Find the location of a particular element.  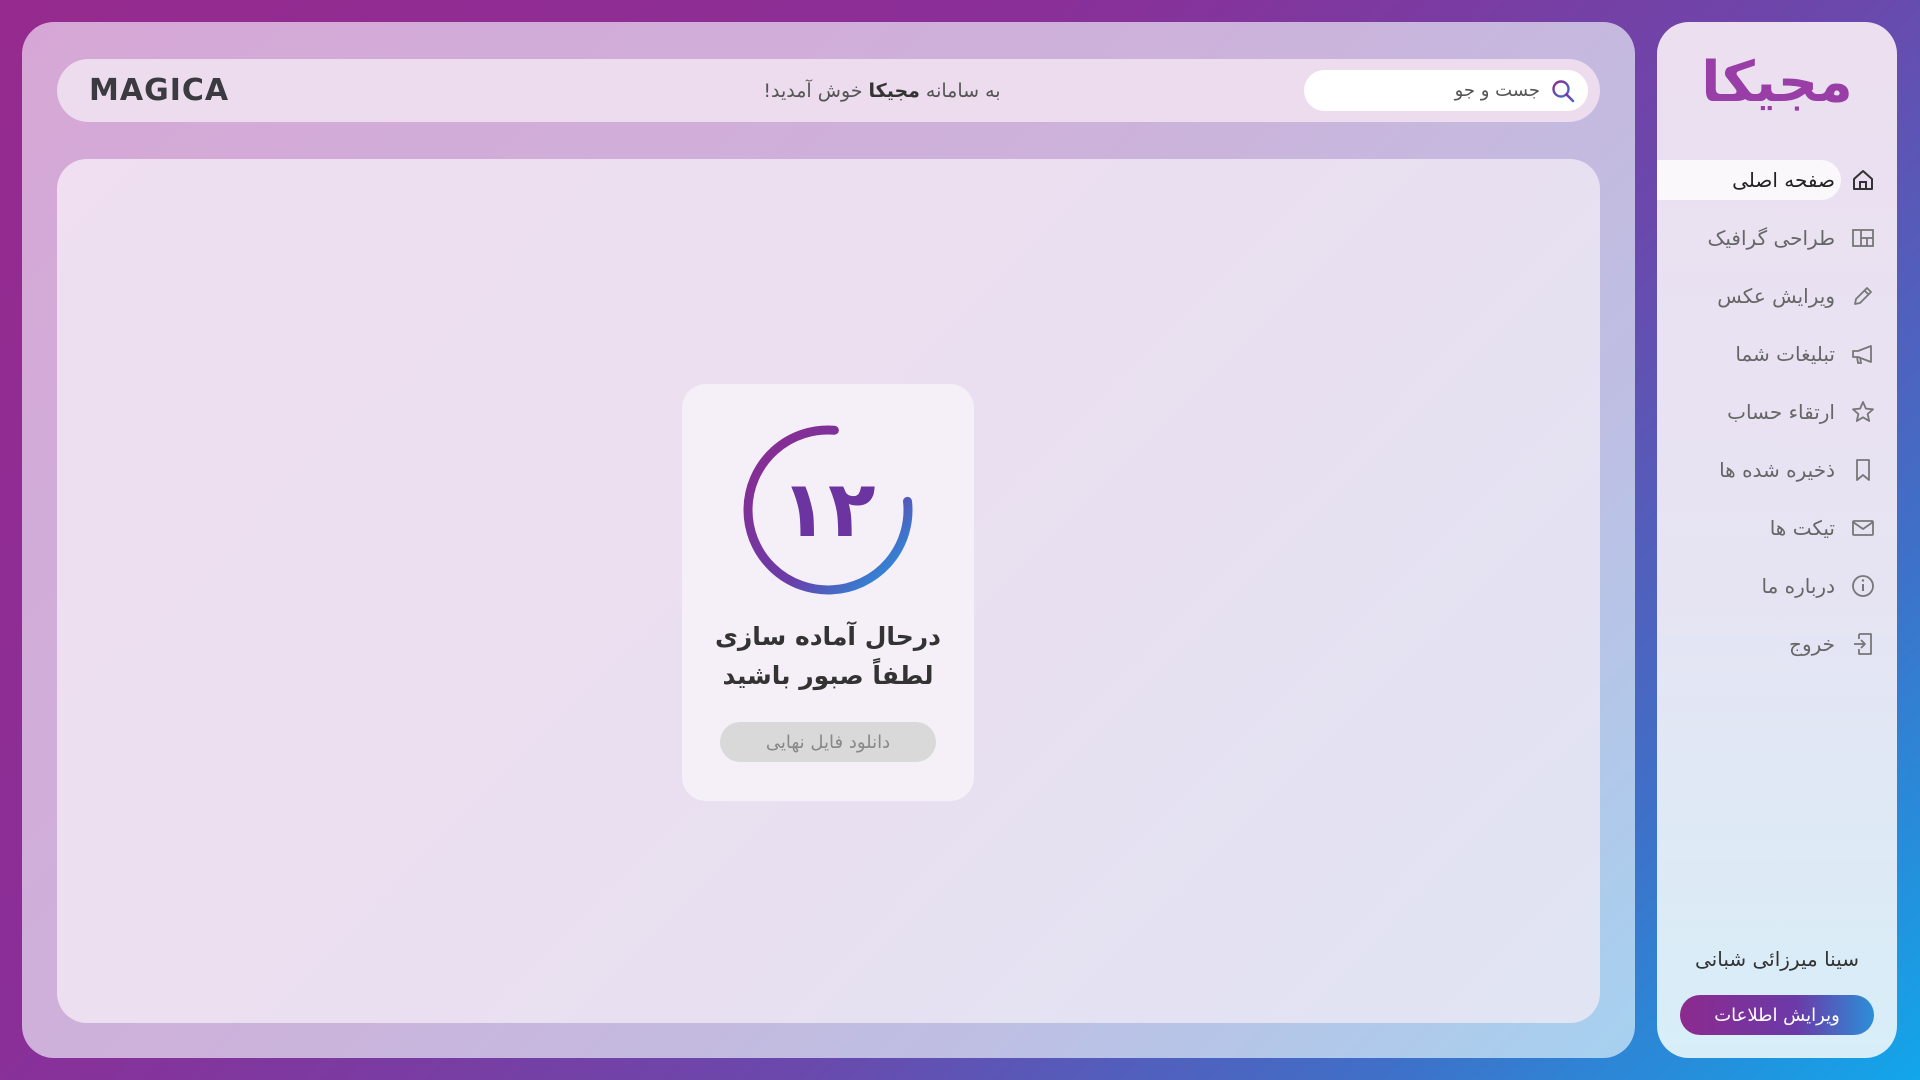

download-final-button: دانلود فایل نهایی is located at coordinates (828, 742).